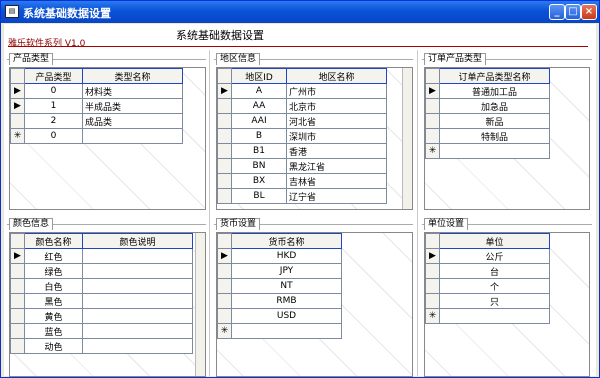 This screenshot has width=600, height=378. I want to click on unit-cell: 台, so click(494, 271).